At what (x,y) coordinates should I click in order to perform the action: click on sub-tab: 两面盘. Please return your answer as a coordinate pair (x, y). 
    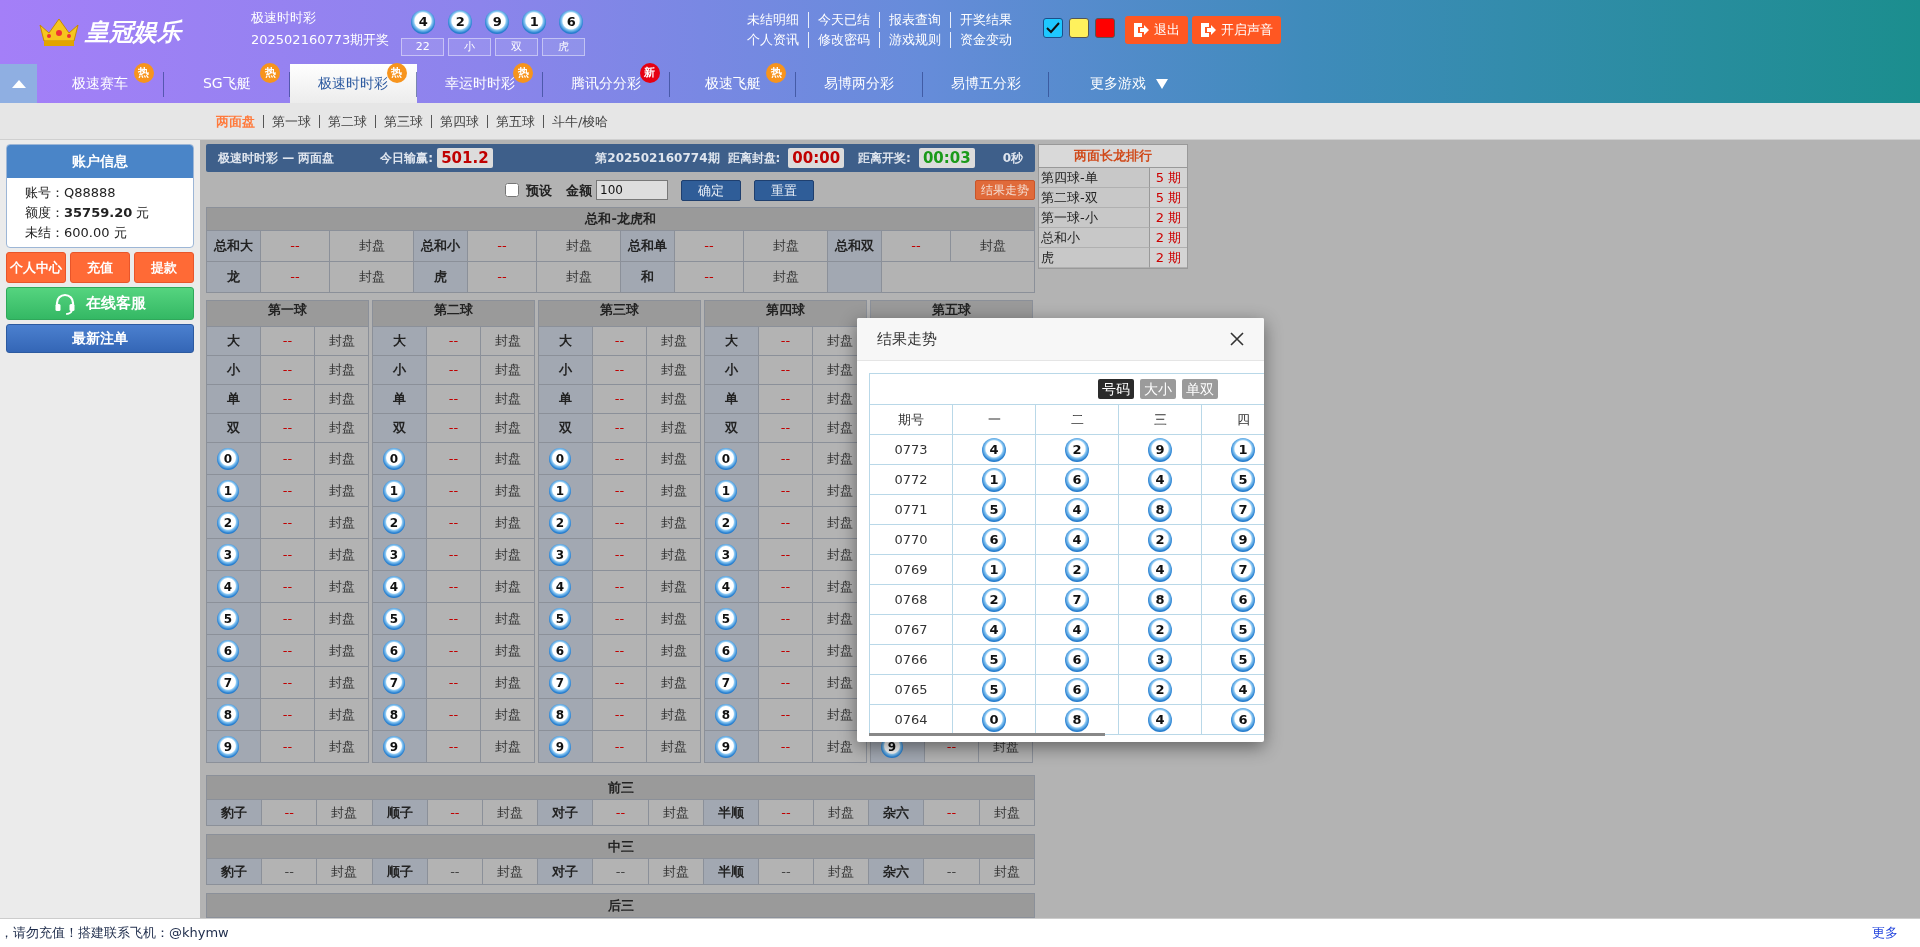
    Looking at the image, I should click on (239, 121).